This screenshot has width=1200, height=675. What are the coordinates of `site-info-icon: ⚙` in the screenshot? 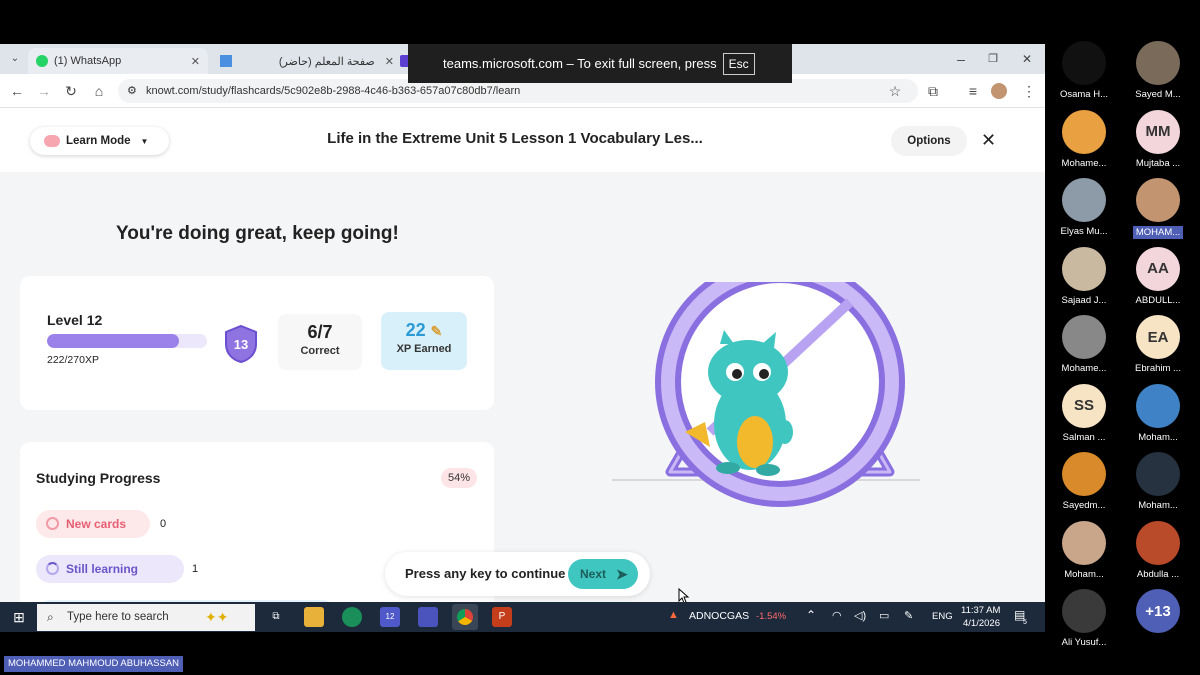 It's located at (132, 91).